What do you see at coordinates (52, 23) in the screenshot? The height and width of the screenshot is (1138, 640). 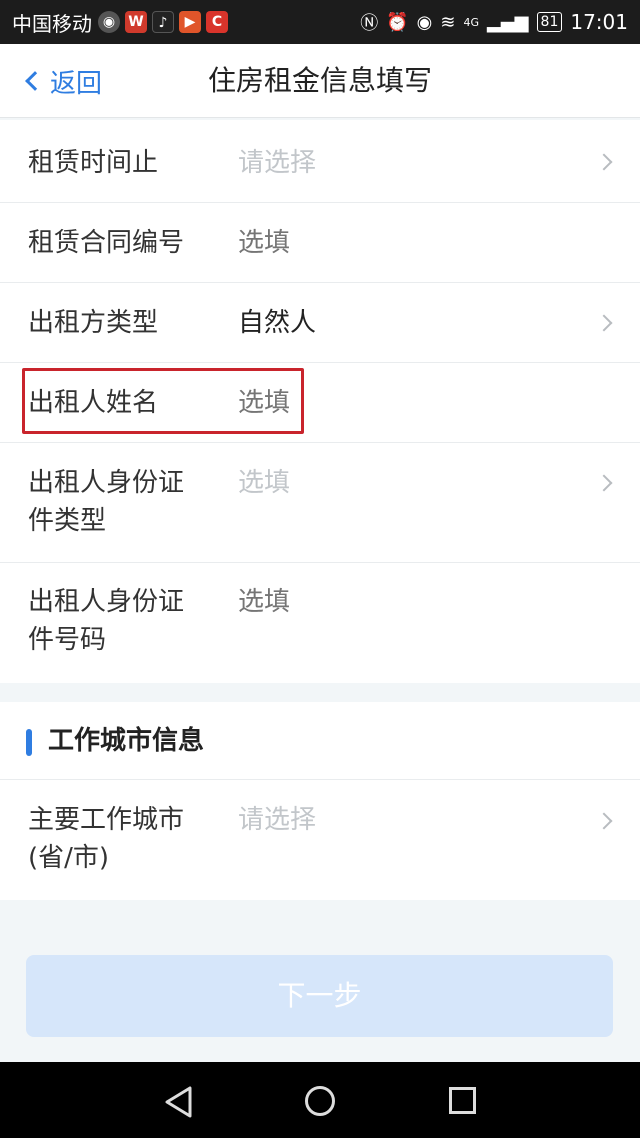 I see `carrier-name: 中国移动` at bounding box center [52, 23].